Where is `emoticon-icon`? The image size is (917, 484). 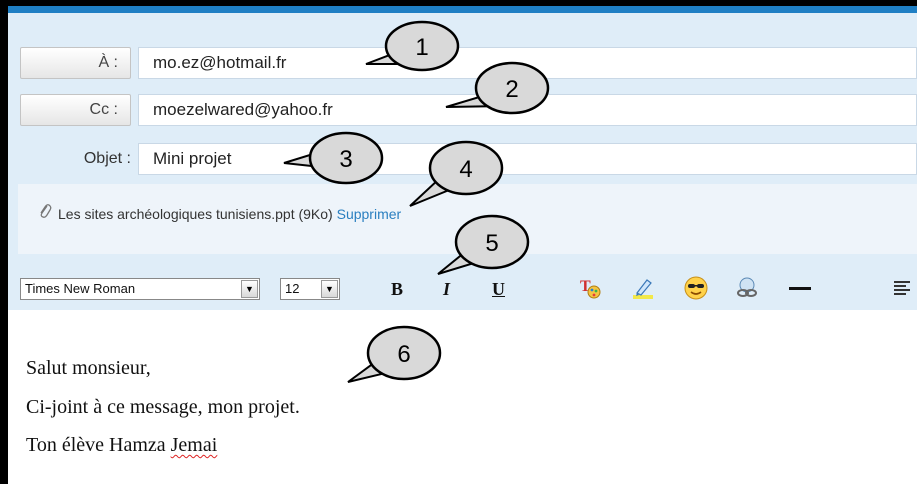
emoticon-icon is located at coordinates (696, 288).